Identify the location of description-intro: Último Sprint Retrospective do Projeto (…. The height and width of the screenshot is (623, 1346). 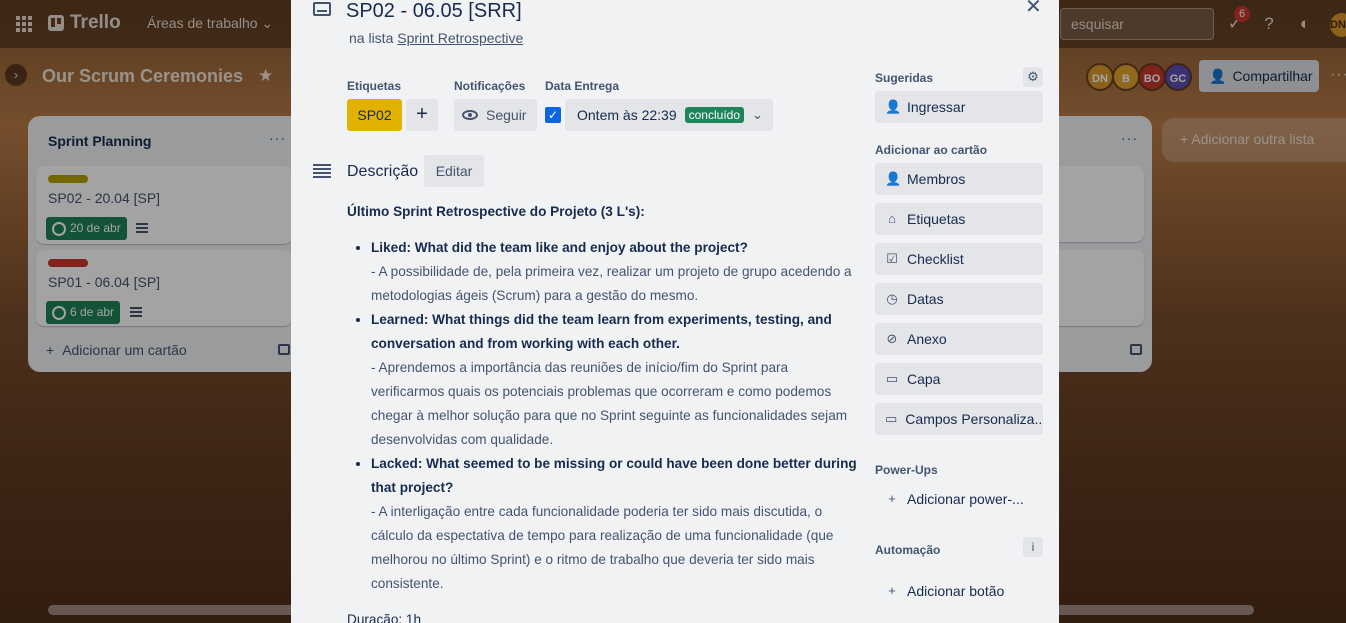
(496, 211).